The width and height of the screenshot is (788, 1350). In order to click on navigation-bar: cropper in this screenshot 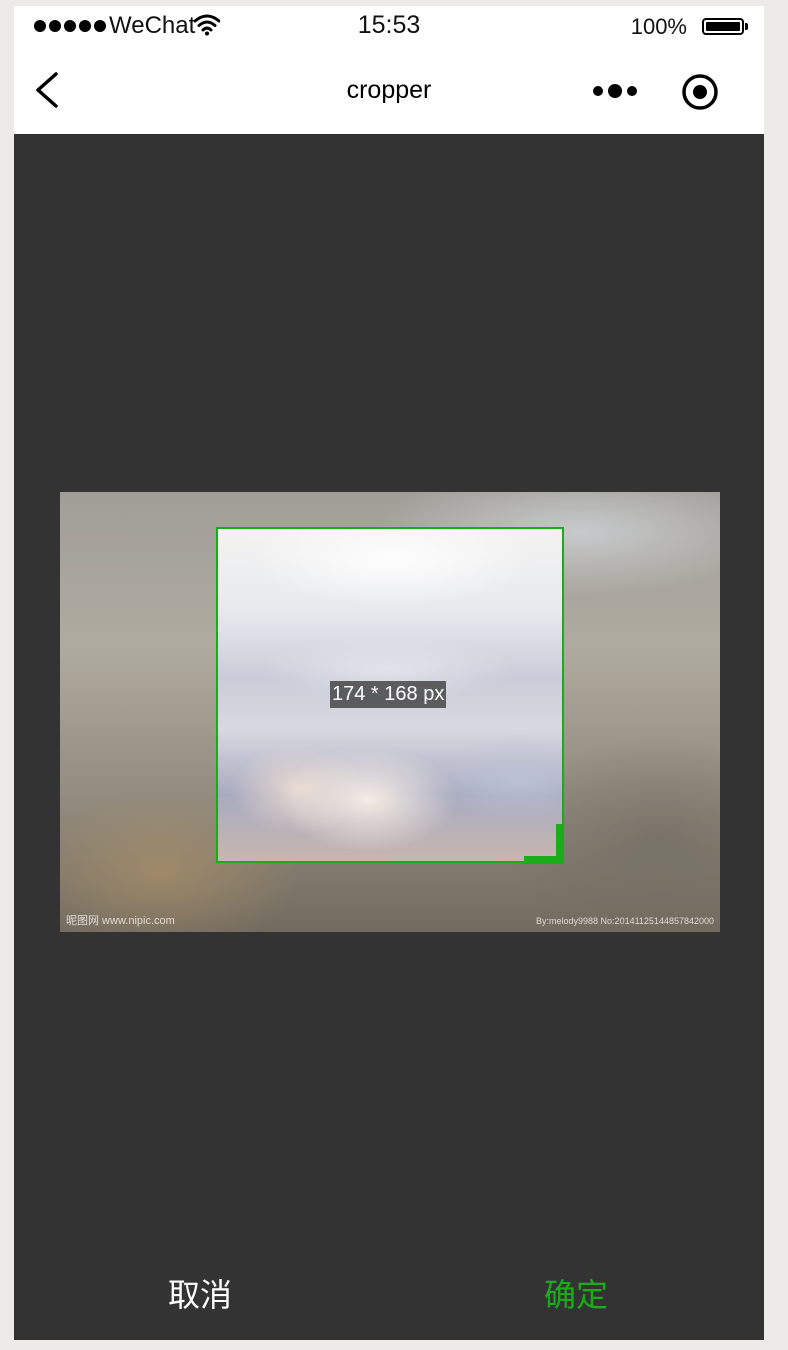, I will do `click(389, 90)`.